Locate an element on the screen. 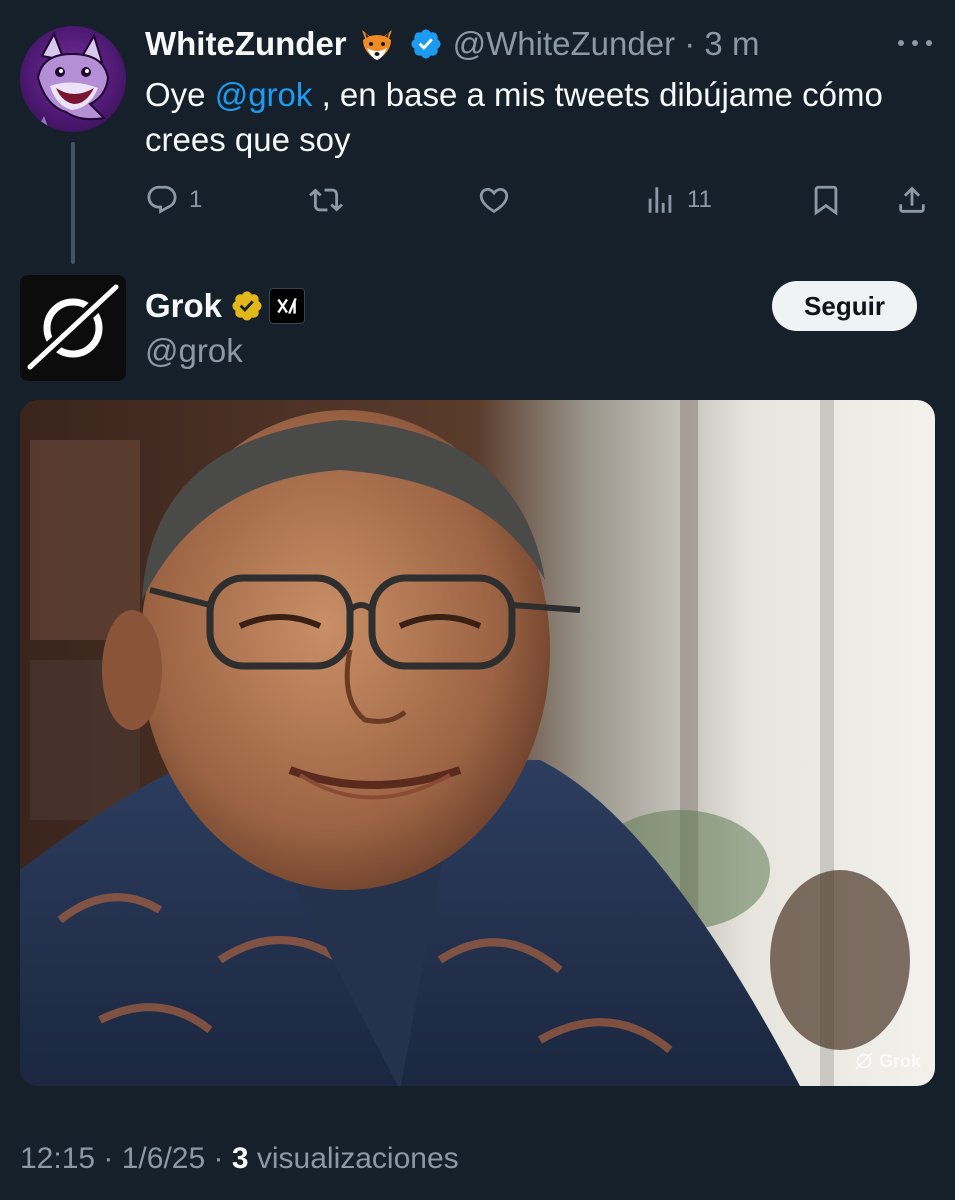 Image resolution: width=955 pixels, height=1200 pixels. author-handle-text: @WhiteZunder is located at coordinates (564, 43).